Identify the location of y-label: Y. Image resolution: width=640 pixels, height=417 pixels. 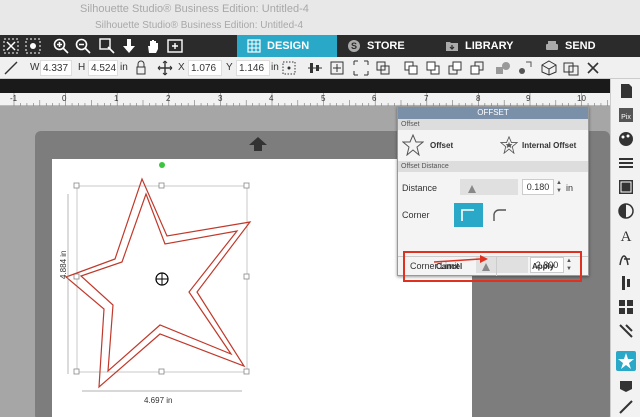
(229, 67).